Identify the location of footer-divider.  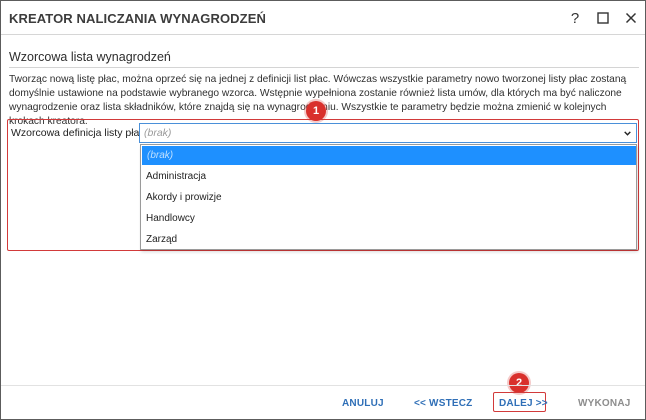
(323, 385).